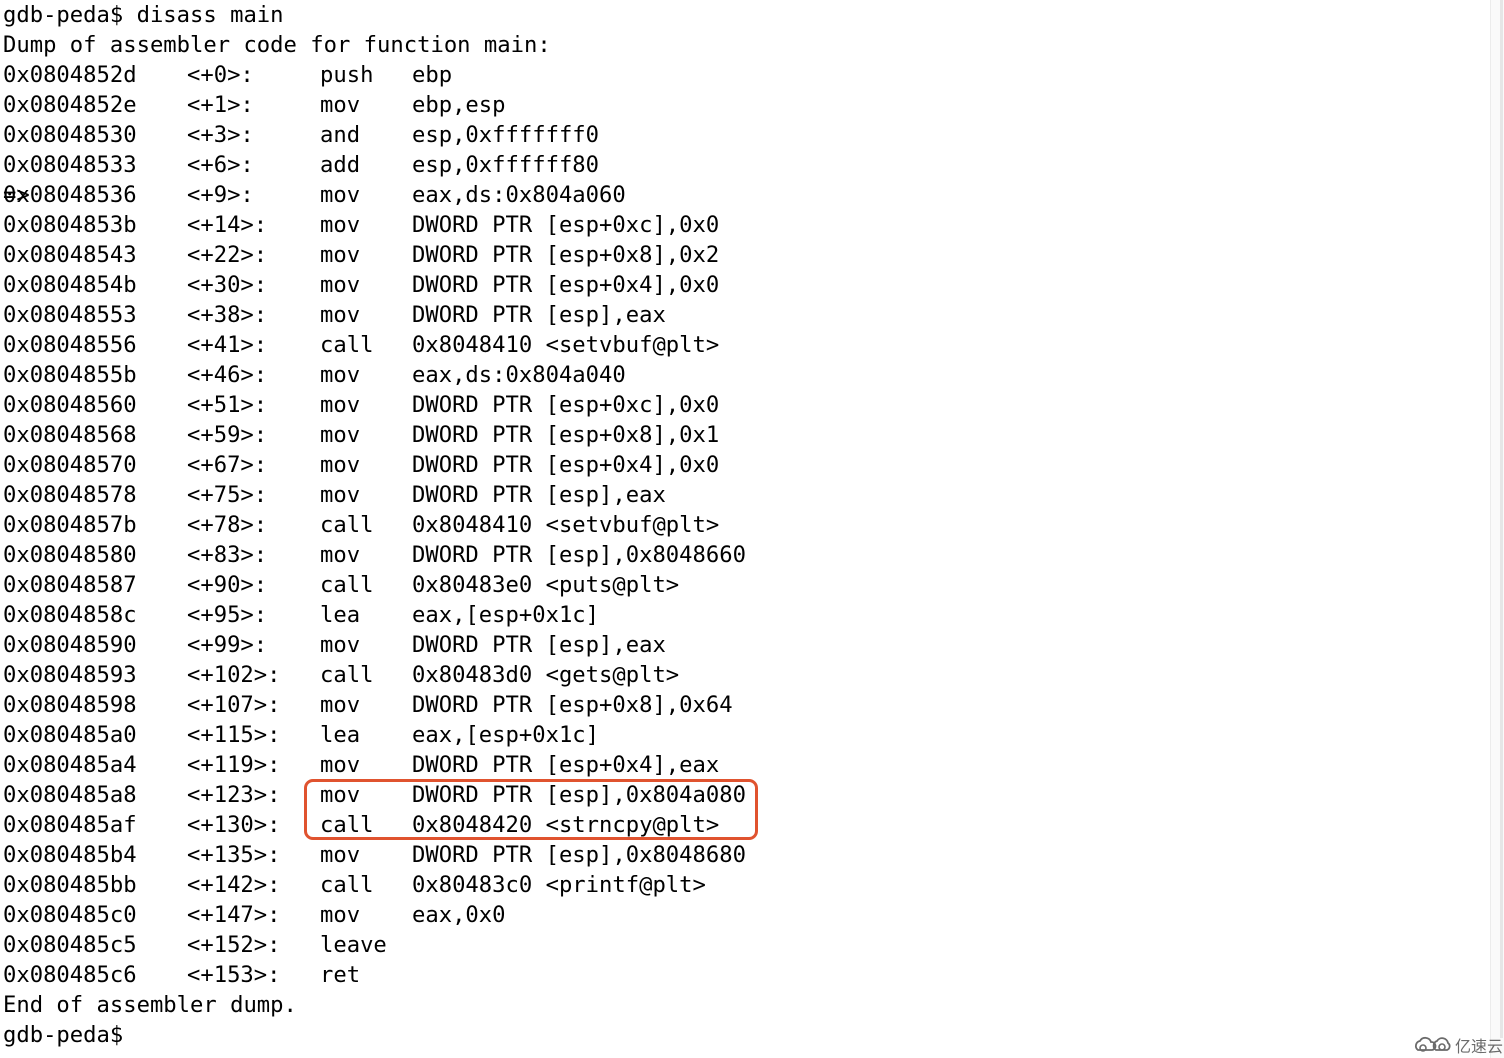 This screenshot has height=1058, width=1504. Describe the element at coordinates (70, 945) in the screenshot. I see `instruction-address: 0x080485c5` at that location.